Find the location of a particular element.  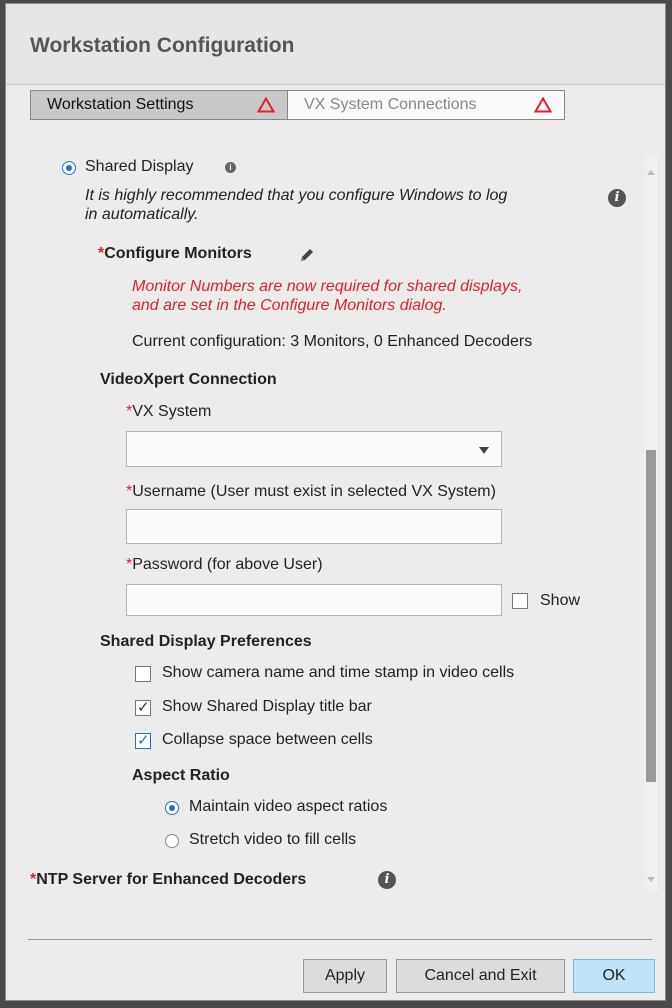

ok-button: OK is located at coordinates (614, 976).